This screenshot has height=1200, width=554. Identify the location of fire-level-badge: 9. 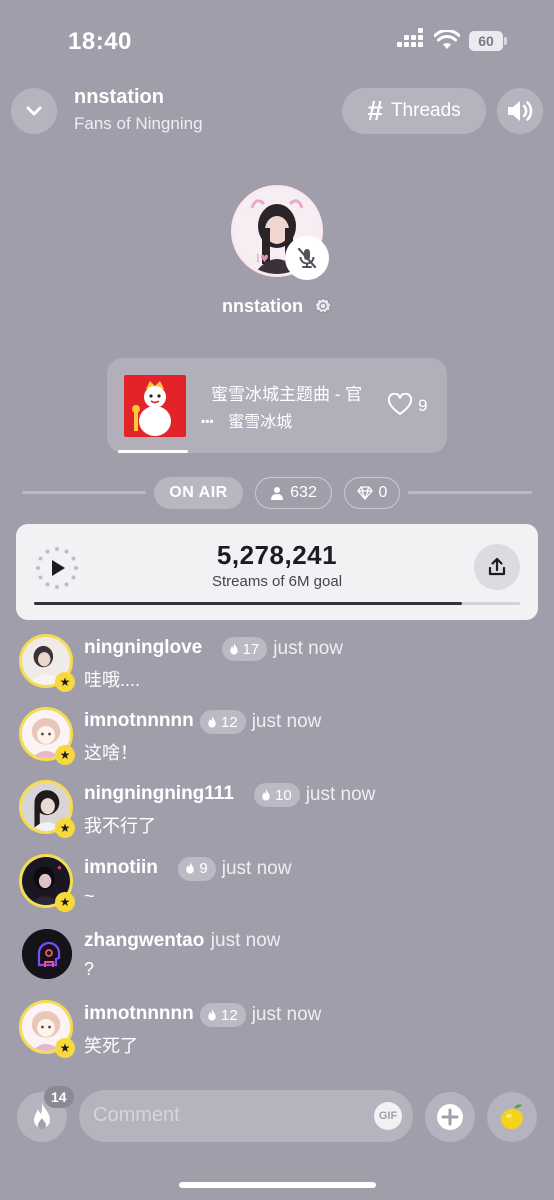
(197, 868).